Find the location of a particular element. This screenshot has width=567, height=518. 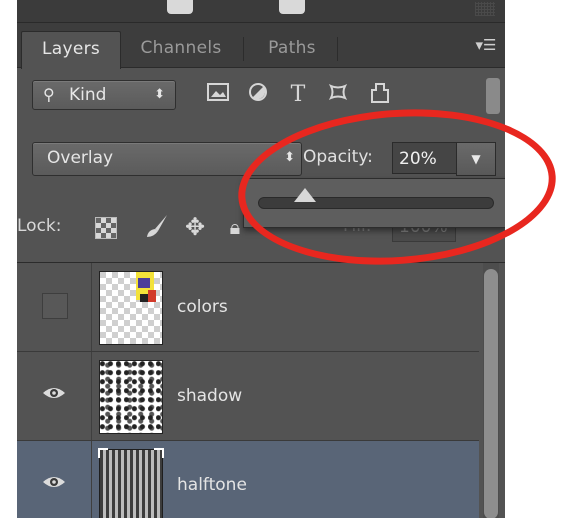

visibility-toggle-off is located at coordinates (55, 306).